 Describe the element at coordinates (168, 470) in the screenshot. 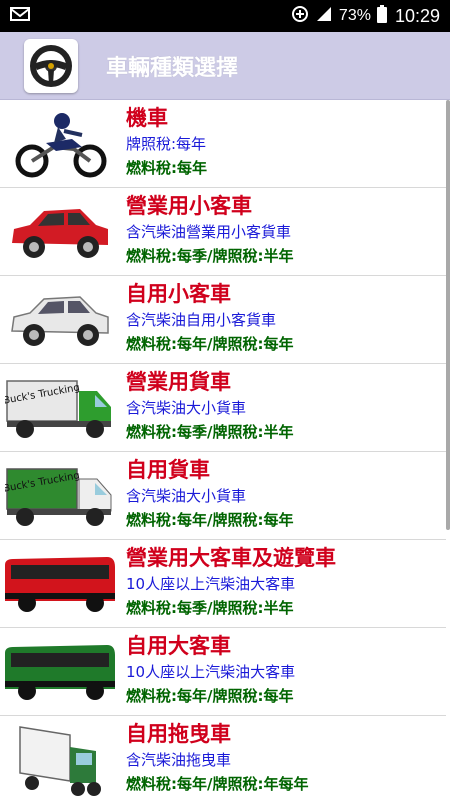

I see `vehicle-title: 自用貨車` at that location.